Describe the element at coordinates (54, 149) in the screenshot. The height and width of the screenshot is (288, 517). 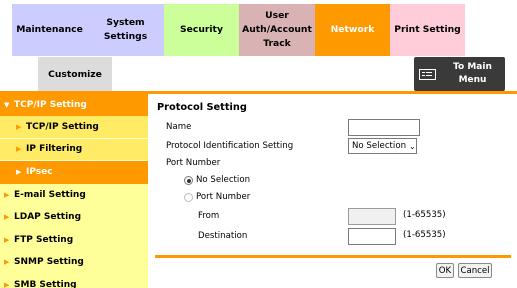
I see `sidebar-item-label: IP Filtering` at that location.